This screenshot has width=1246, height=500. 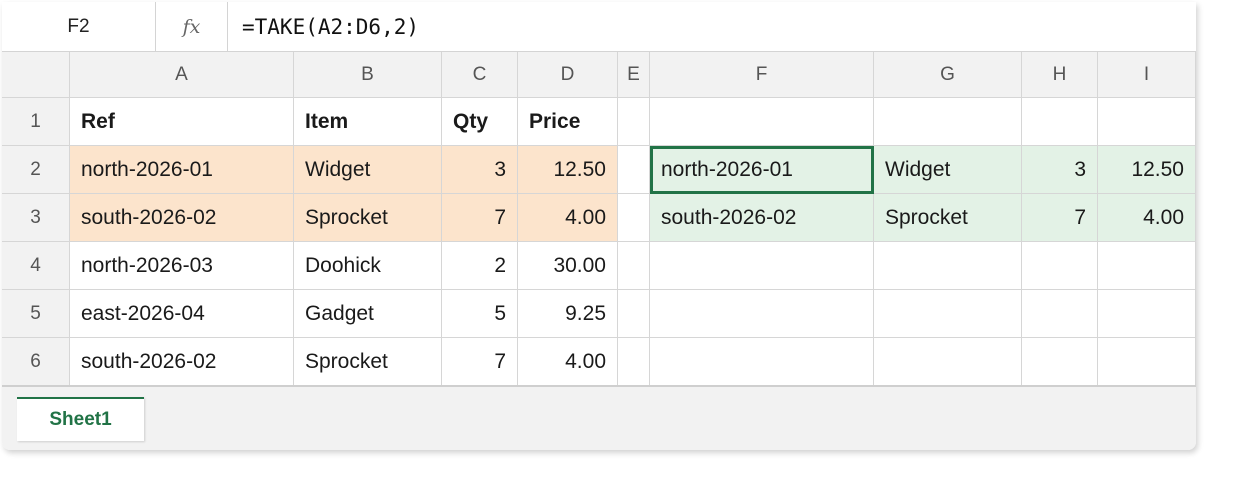 I want to click on cell-h5, so click(x=1060, y=314).